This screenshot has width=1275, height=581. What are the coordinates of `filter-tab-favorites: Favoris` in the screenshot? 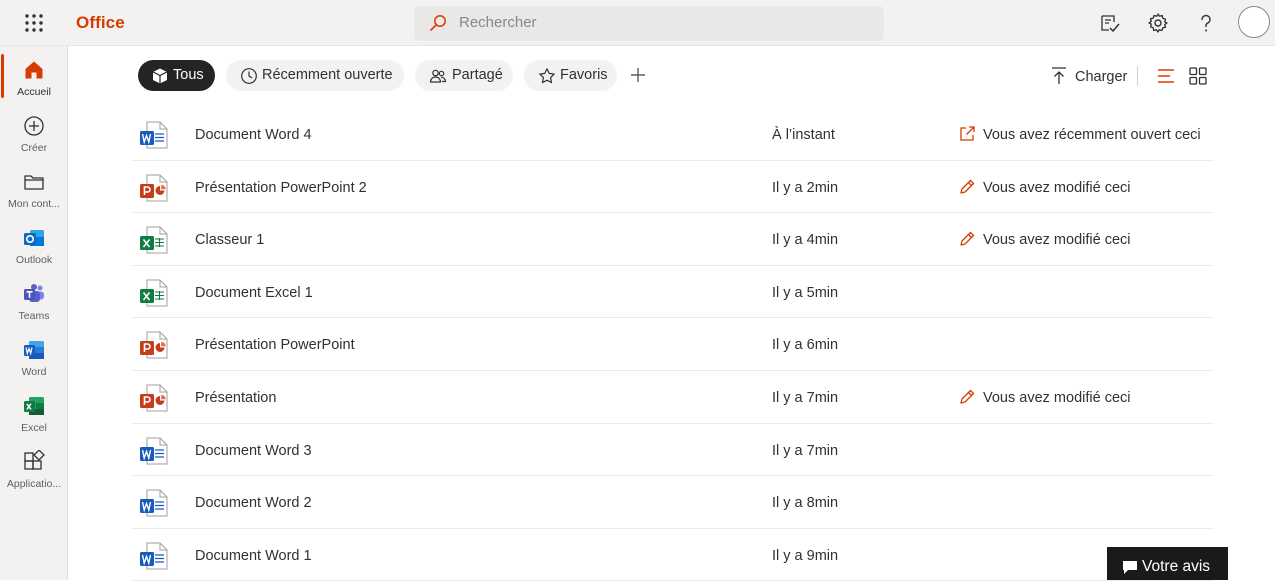 It's located at (570, 75).